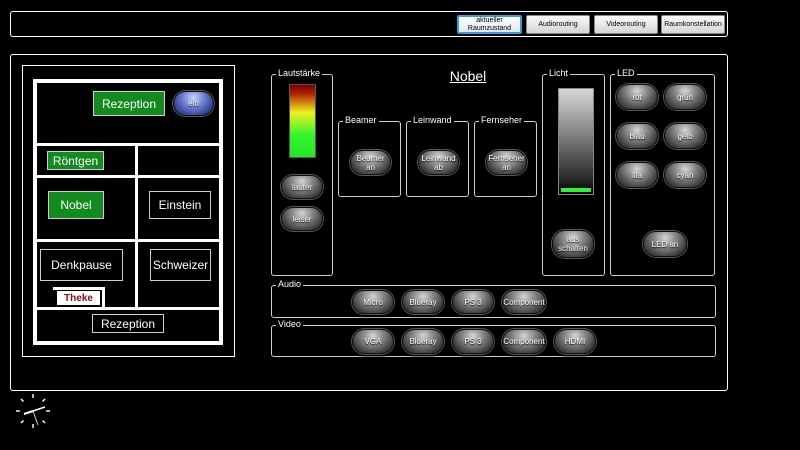  Describe the element at coordinates (489, 24) in the screenshot. I see `nav-button-raumzustand: aktueller Raumzustand` at that location.